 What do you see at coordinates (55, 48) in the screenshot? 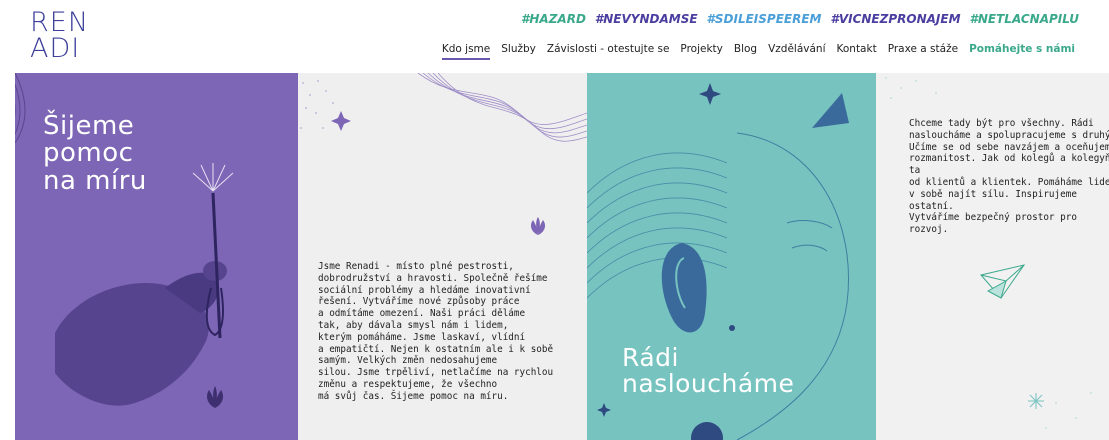
I see `logo-line-2: ADI` at bounding box center [55, 48].